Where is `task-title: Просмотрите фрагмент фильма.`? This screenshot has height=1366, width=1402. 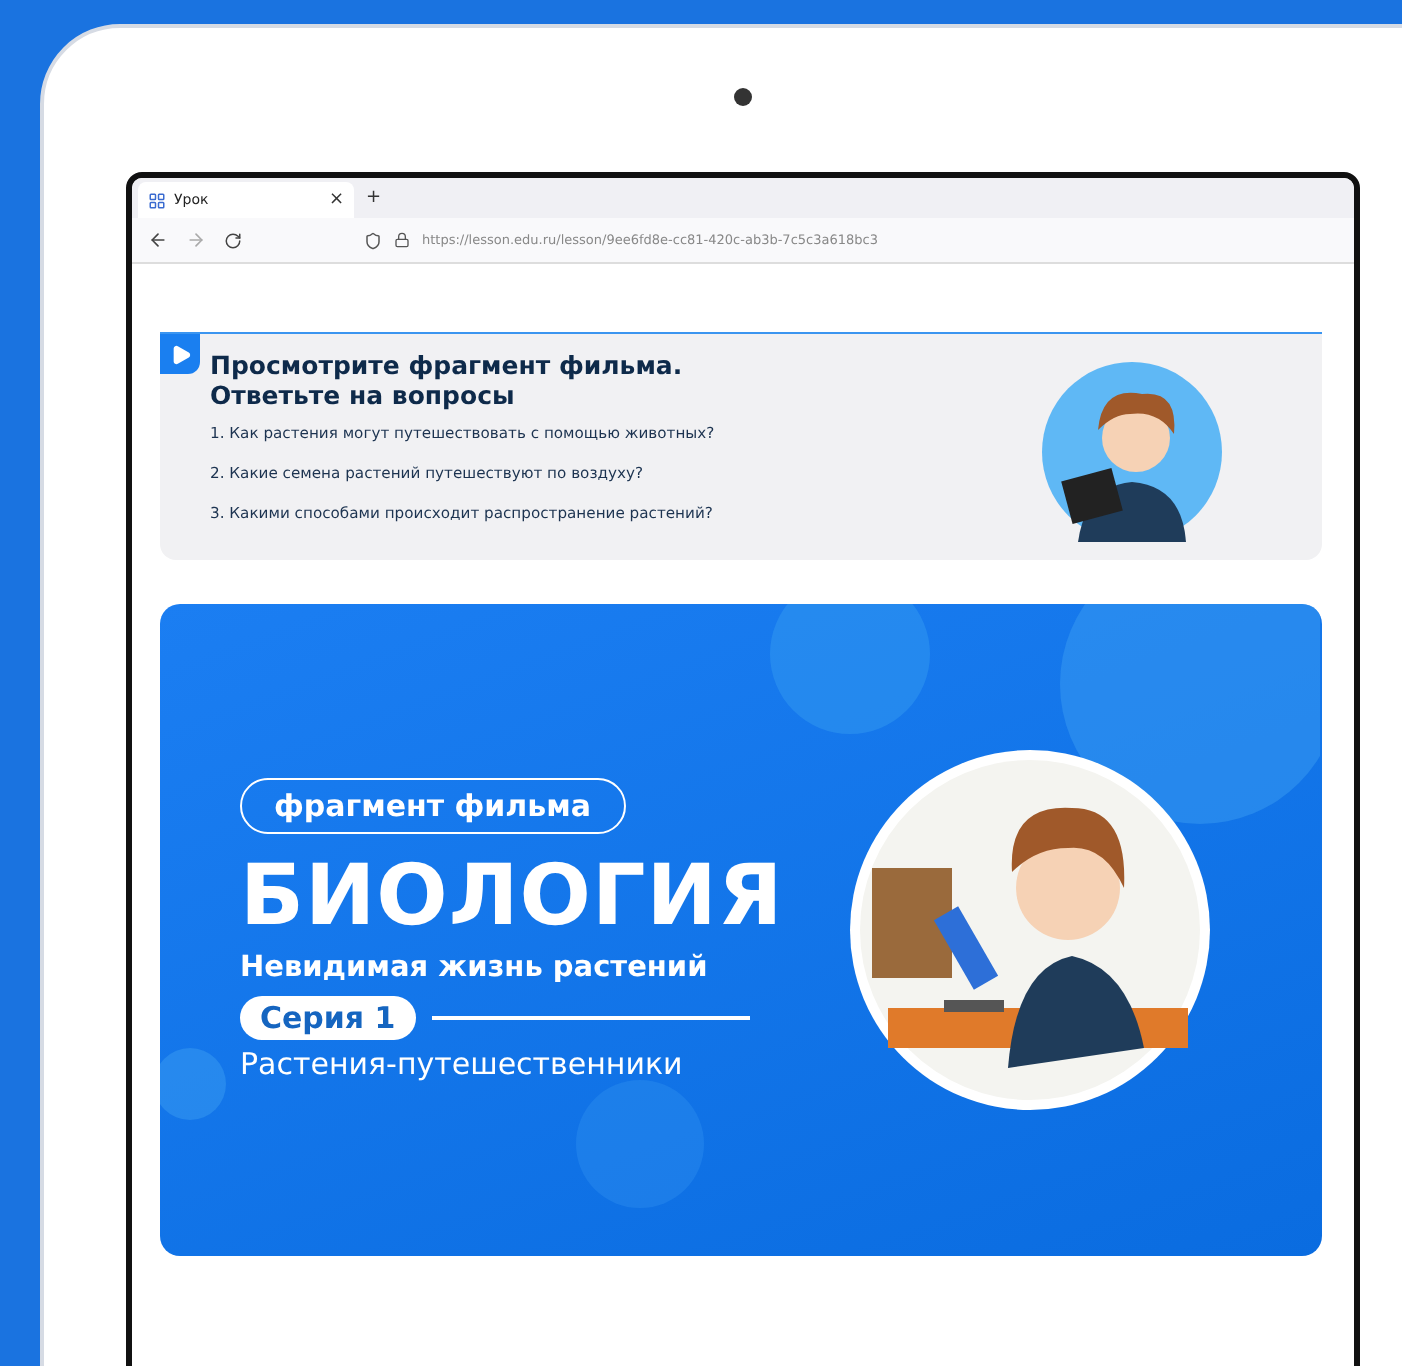
task-title: Просмотрите фрагмент фильма. is located at coordinates (447, 365).